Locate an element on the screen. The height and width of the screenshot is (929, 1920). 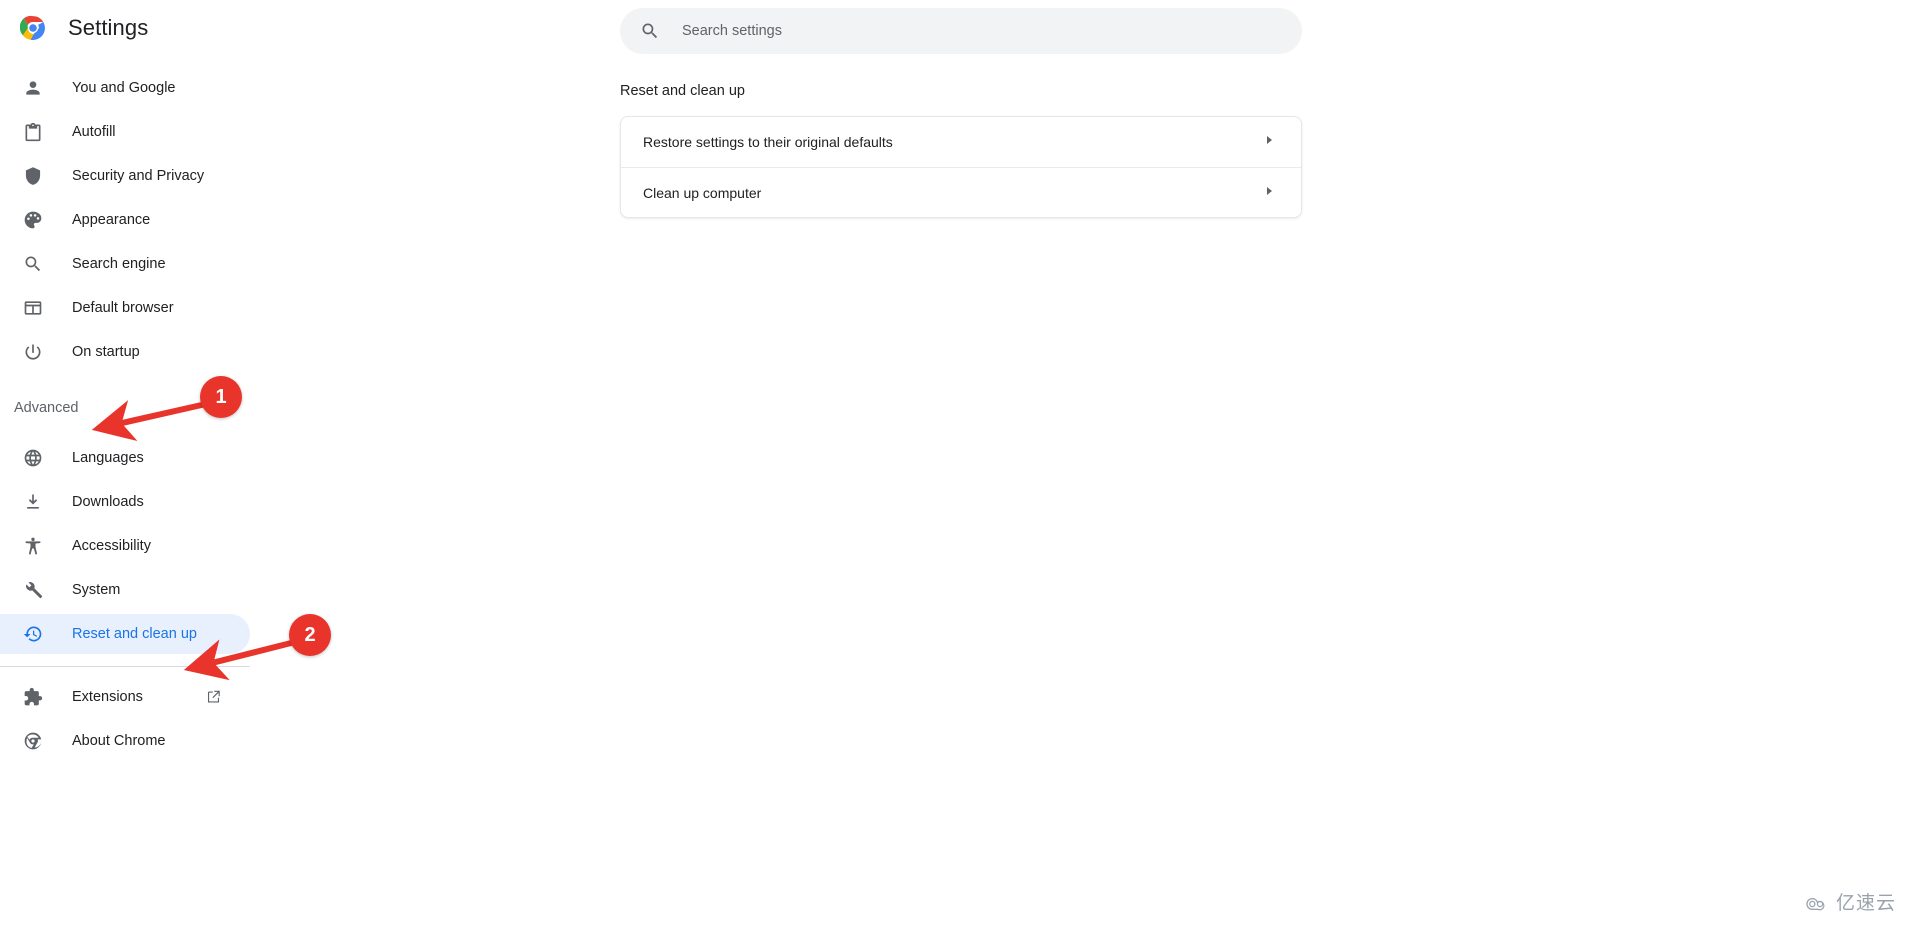
sidebar-item-reset-and-clean-up: Reset and clean up is located at coordinates (125, 634).